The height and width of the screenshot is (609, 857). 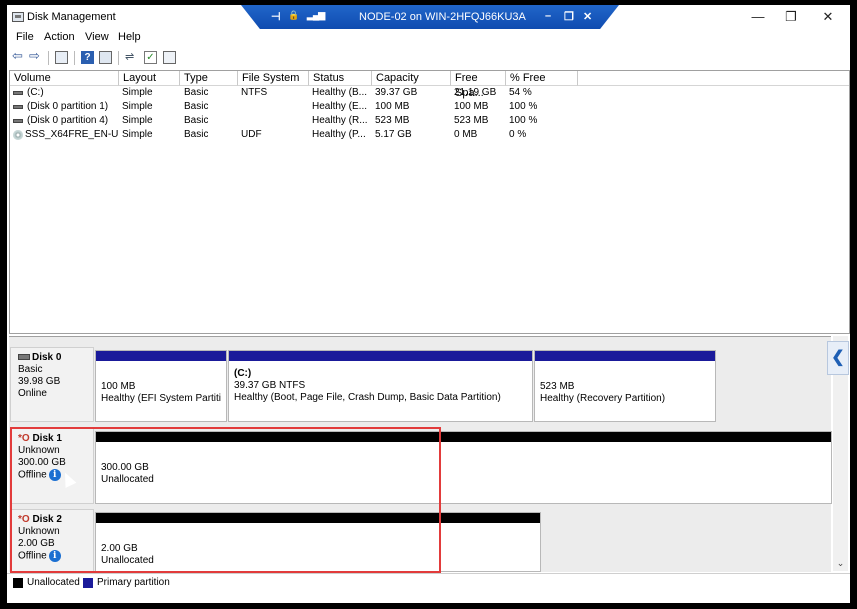 I want to click on menu-bar: File Action View Help, so click(x=428, y=38).